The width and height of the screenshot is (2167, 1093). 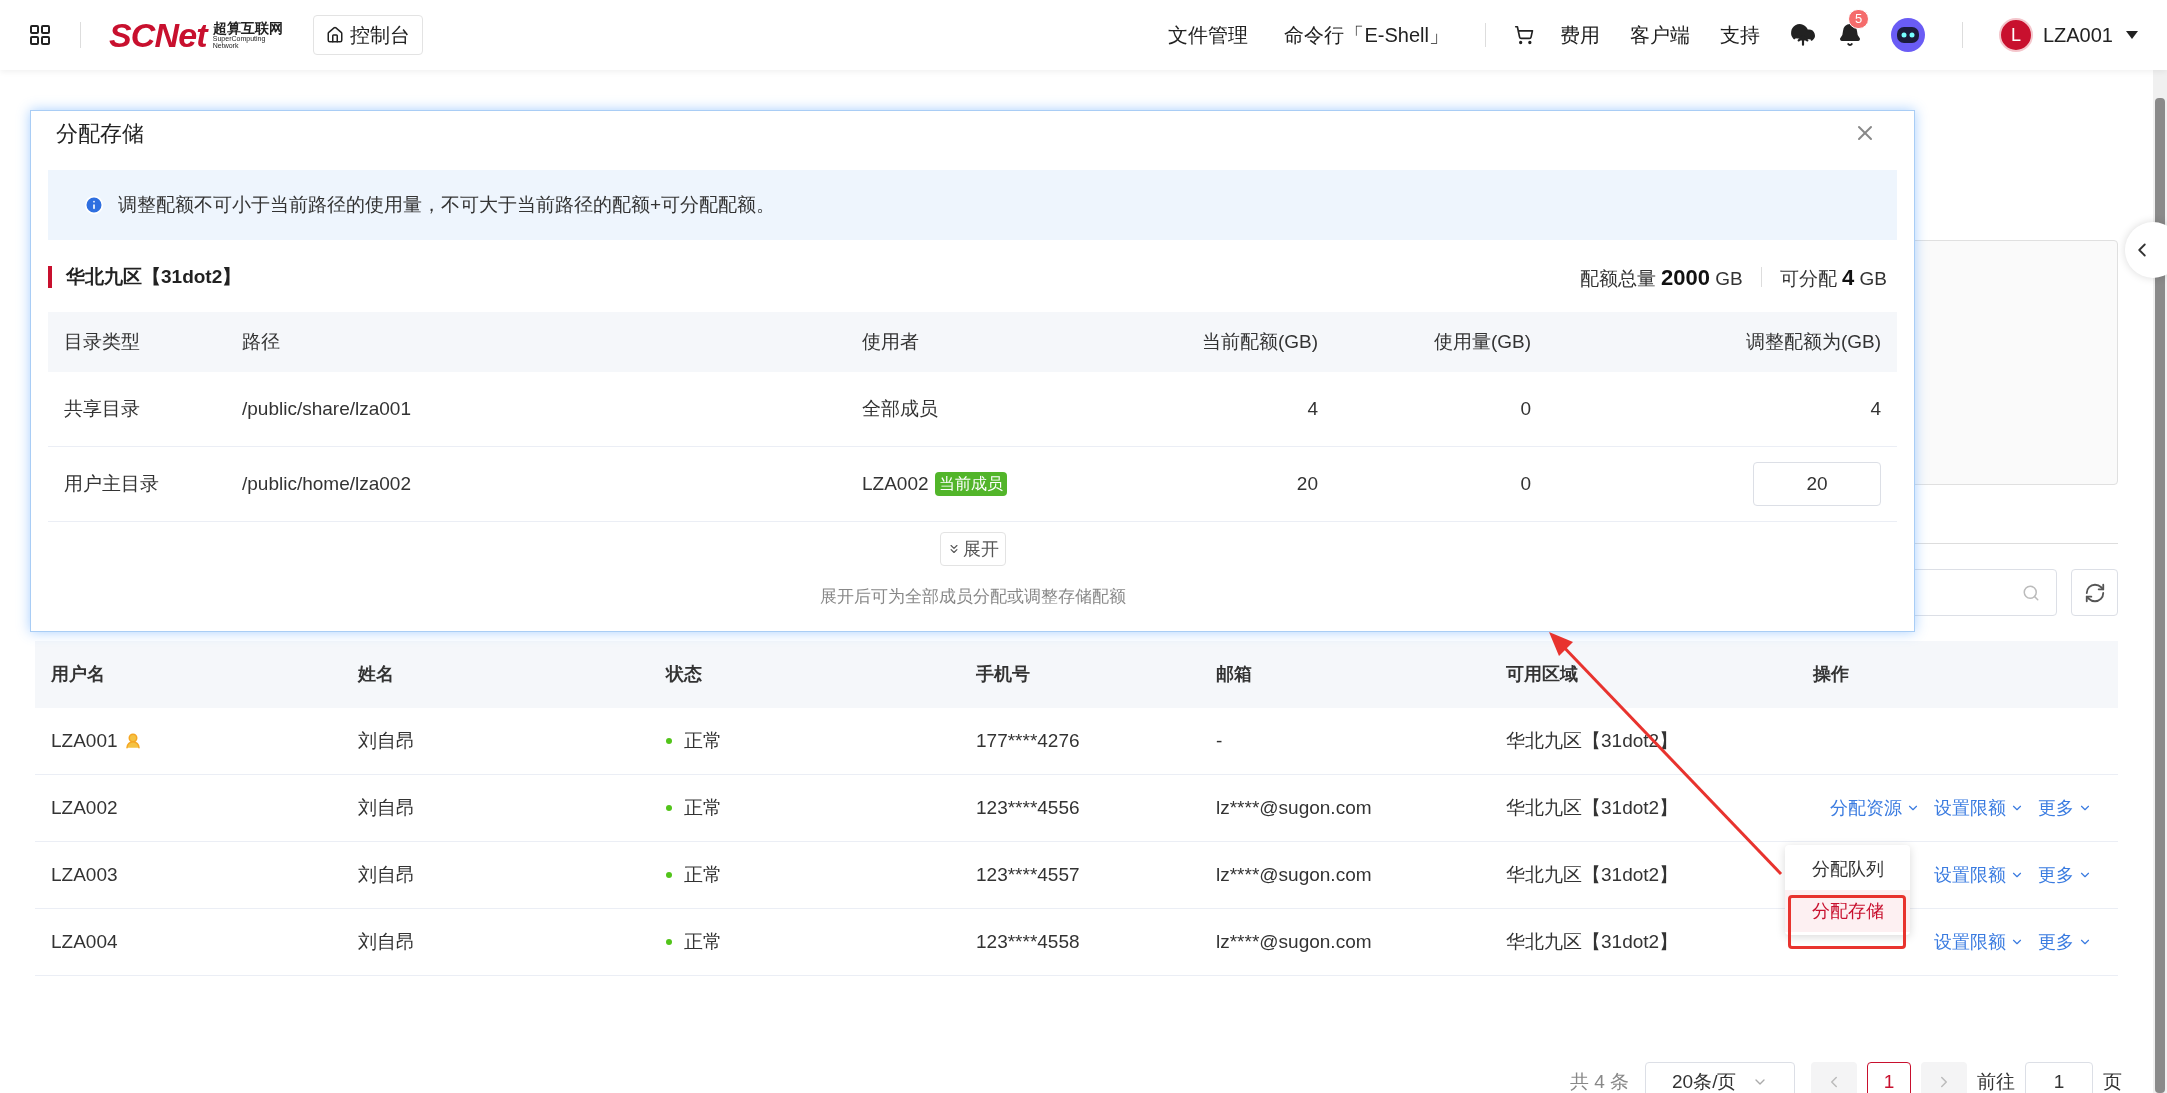 What do you see at coordinates (1847, 911) in the screenshot?
I see `menu-item: 分配存储` at bounding box center [1847, 911].